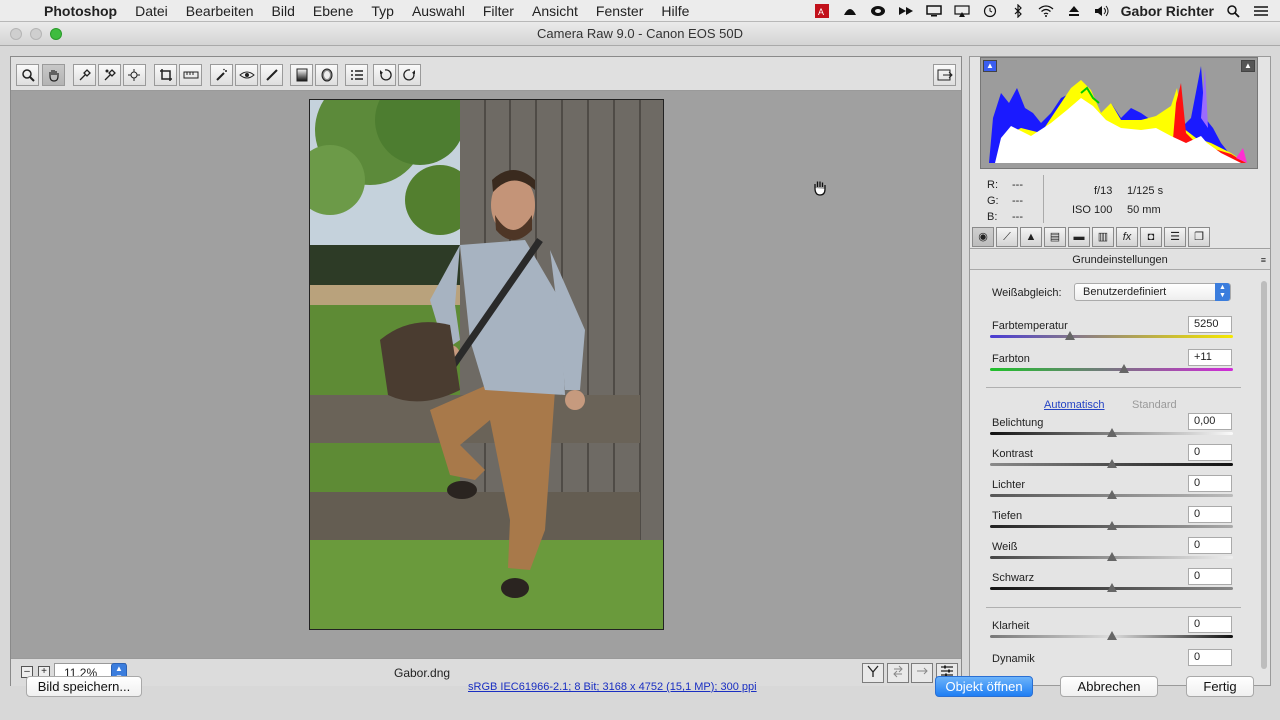 The width and height of the screenshot is (1280, 720). Describe the element at coordinates (934, 11) in the screenshot. I see `monitor-icon` at that location.